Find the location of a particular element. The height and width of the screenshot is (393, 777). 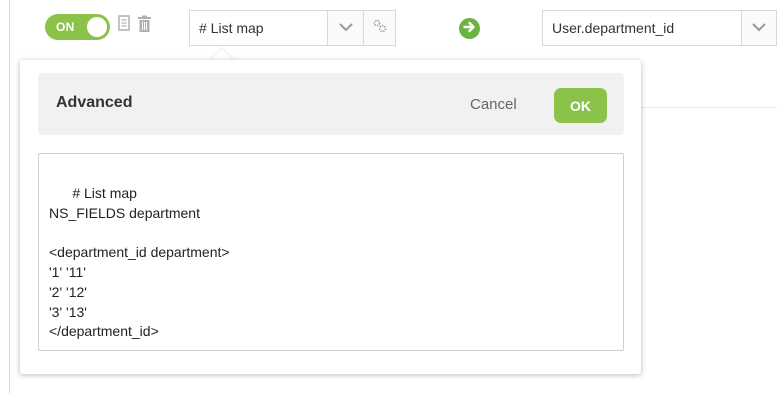

target-field-dropdown-button is located at coordinates (759, 28).